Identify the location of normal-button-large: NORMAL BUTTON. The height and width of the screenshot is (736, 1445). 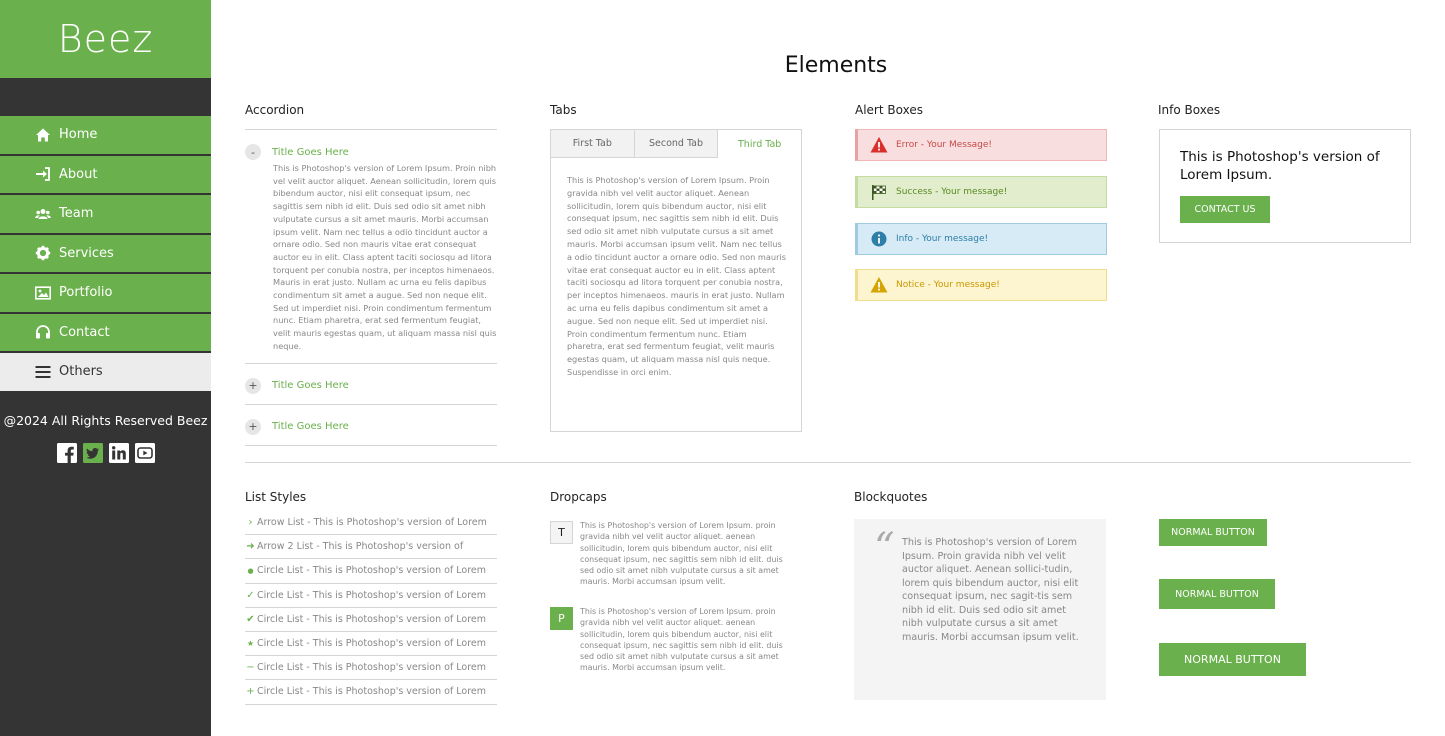
(1232, 659).